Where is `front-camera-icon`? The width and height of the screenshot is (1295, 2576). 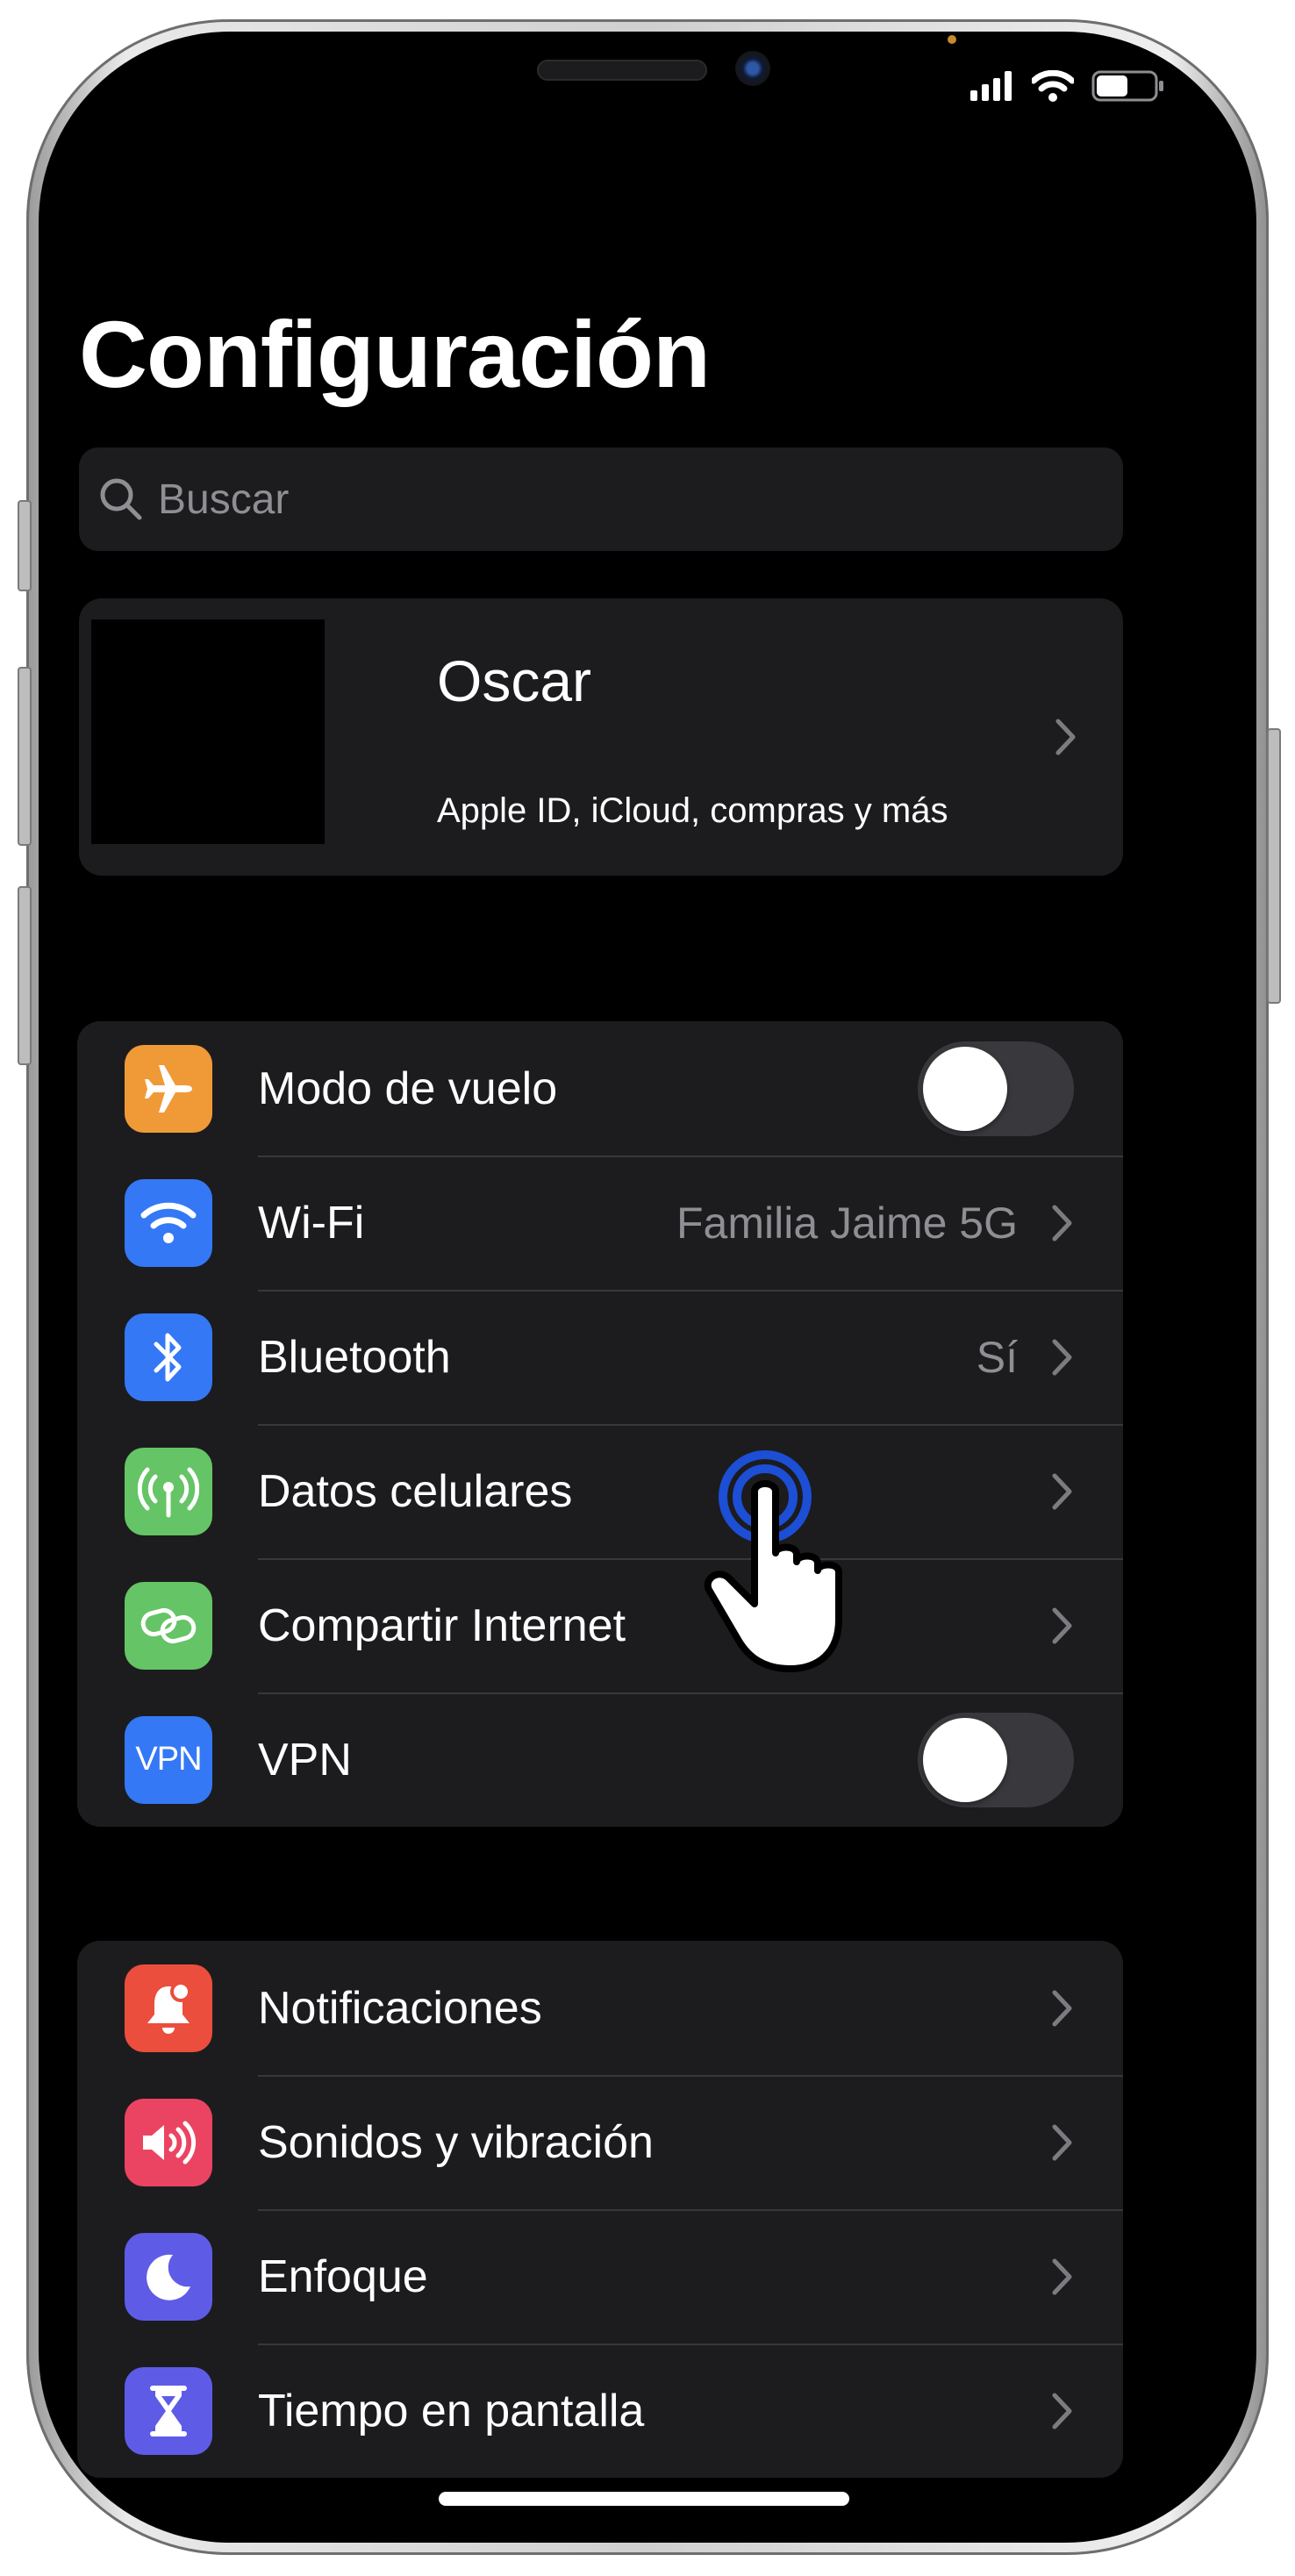 front-camera-icon is located at coordinates (753, 68).